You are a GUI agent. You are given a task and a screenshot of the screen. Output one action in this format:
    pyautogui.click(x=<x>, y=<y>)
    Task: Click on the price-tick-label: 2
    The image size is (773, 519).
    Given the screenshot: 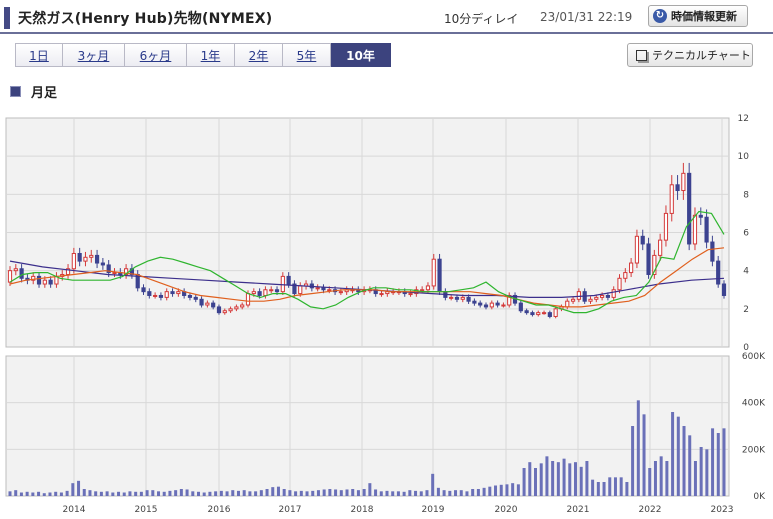 What is the action you would take?
    pyautogui.click(x=746, y=310)
    